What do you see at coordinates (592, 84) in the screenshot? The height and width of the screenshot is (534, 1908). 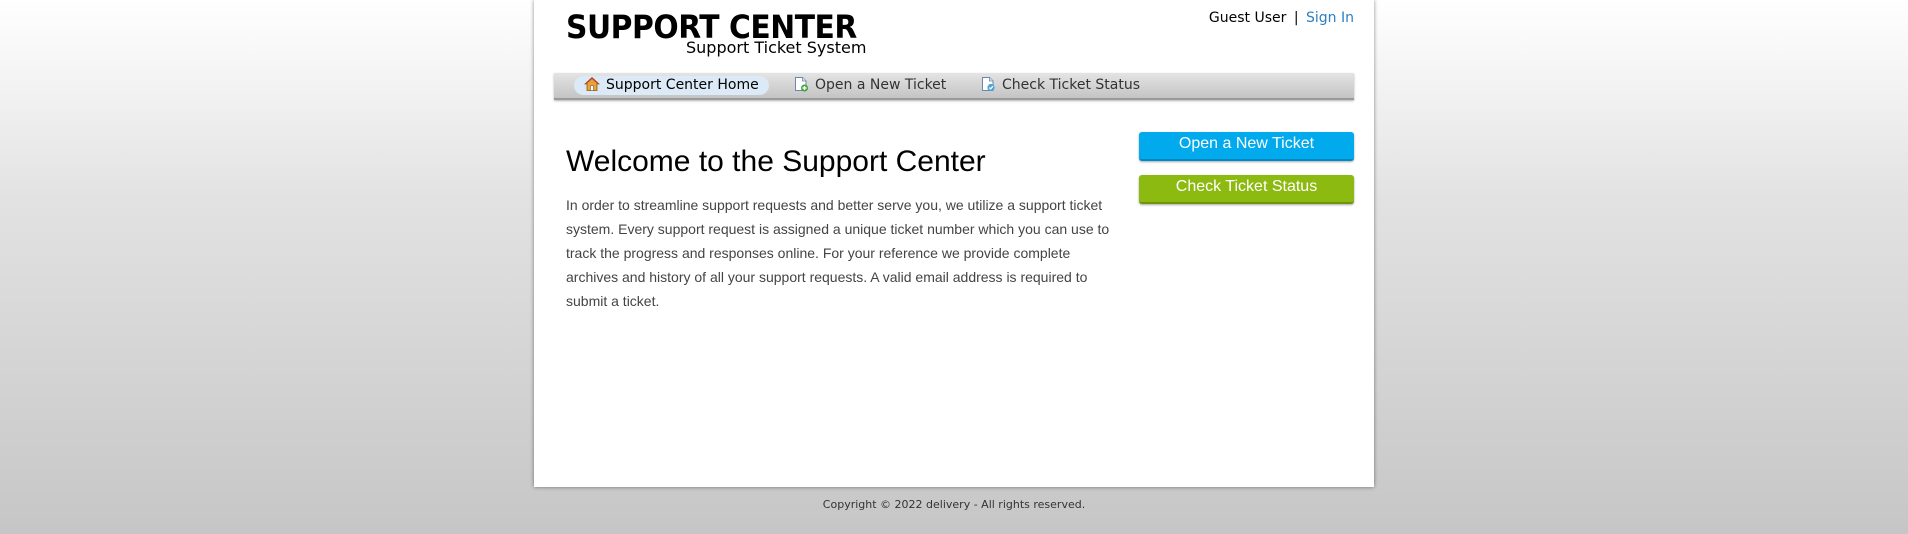 I see `home-icon` at bounding box center [592, 84].